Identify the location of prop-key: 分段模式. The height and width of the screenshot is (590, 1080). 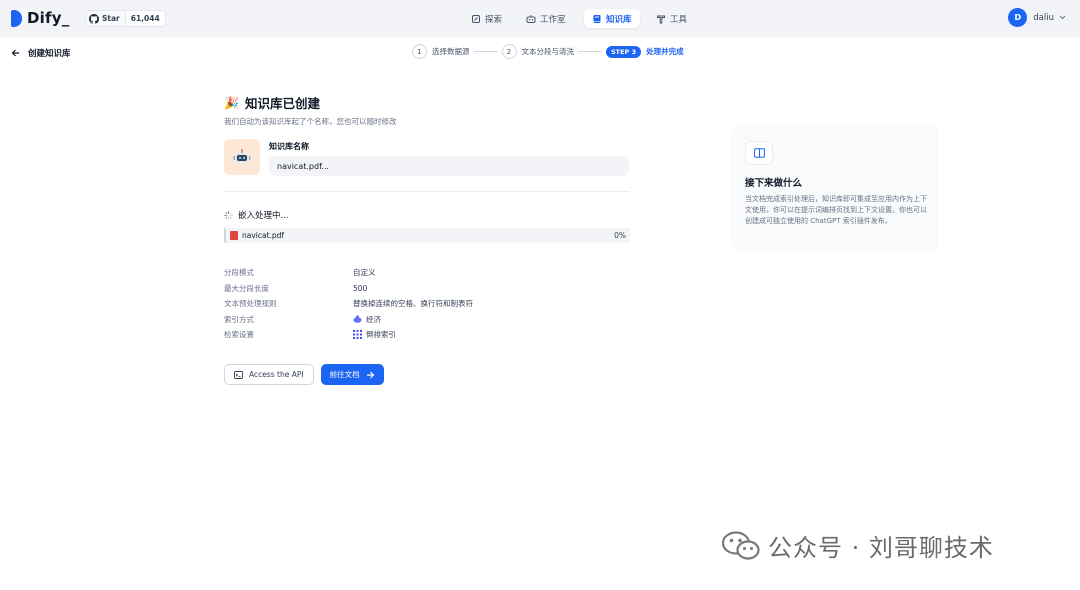
(239, 273).